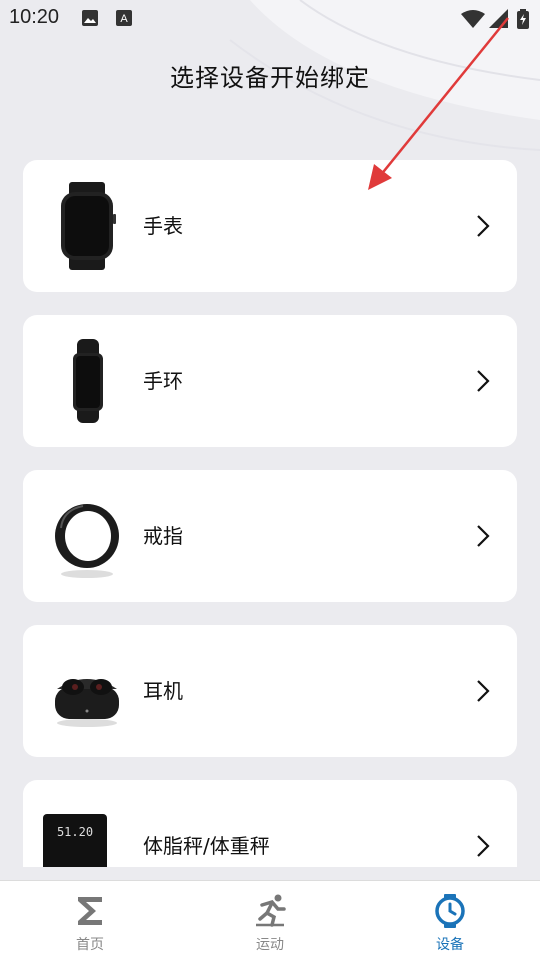  I want to click on device-card-earbuds: 耳机, so click(270, 691).